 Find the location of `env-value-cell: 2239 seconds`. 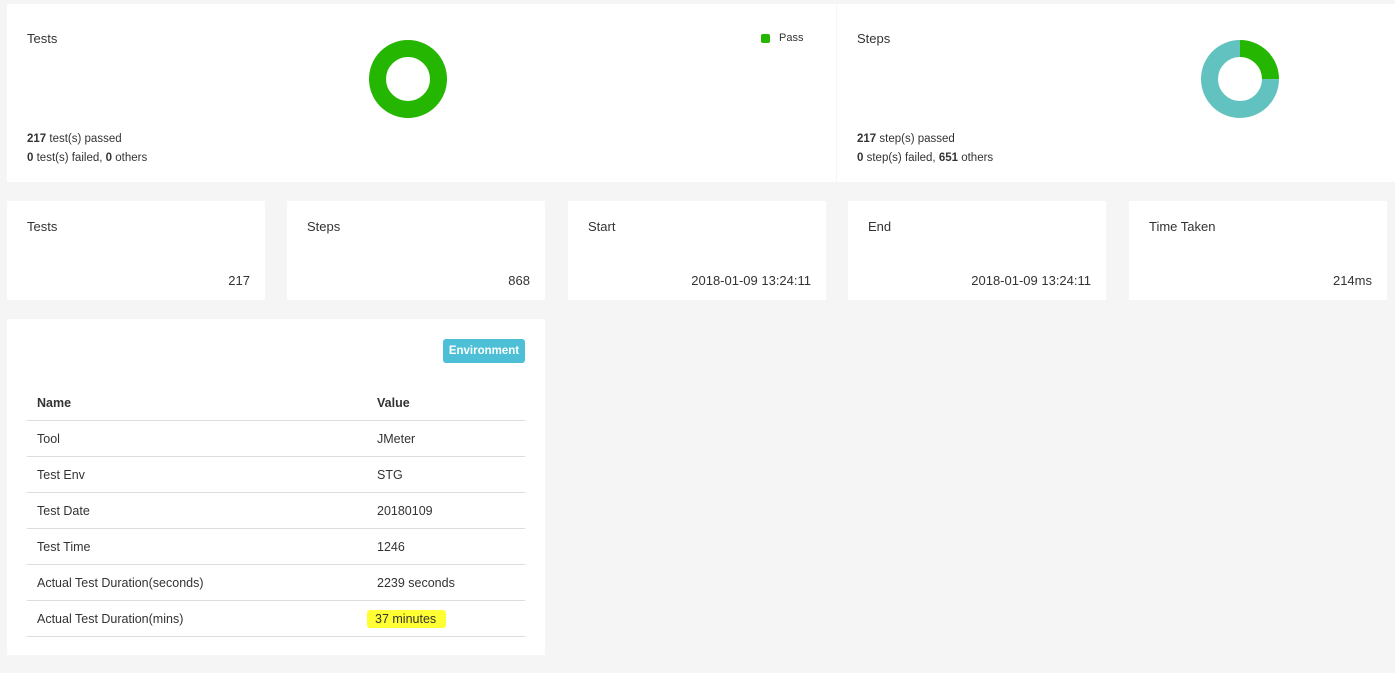

env-value-cell: 2239 seconds is located at coordinates (446, 582).